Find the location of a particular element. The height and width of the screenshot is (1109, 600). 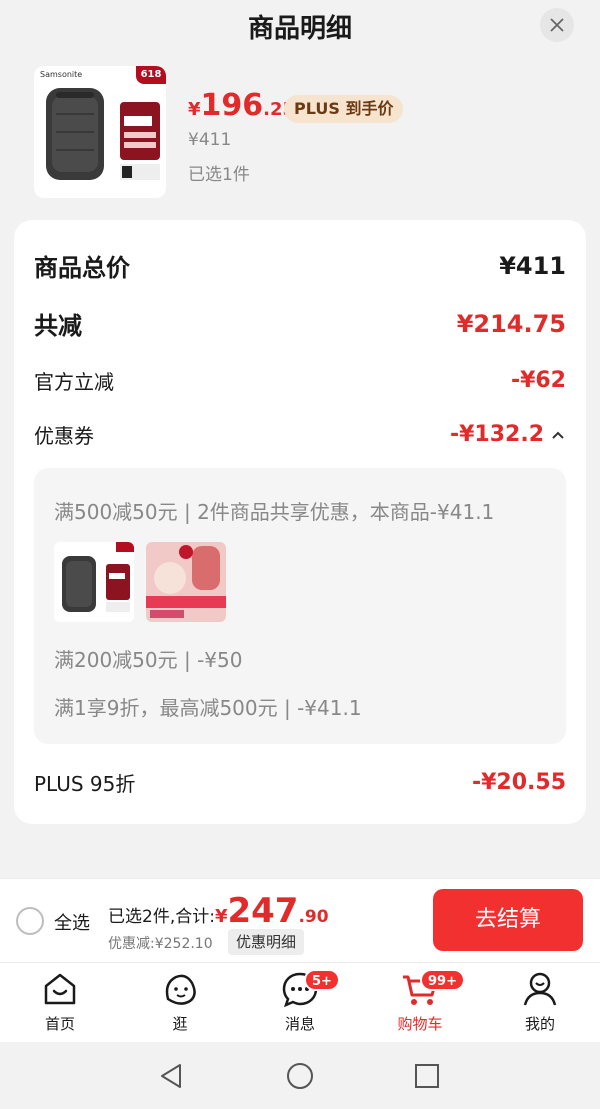

back-icon is located at coordinates (171, 1076).